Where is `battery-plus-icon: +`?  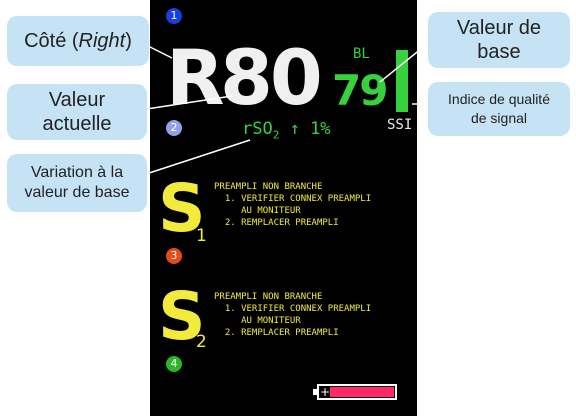
battery-plus-icon: + is located at coordinates (325, 392).